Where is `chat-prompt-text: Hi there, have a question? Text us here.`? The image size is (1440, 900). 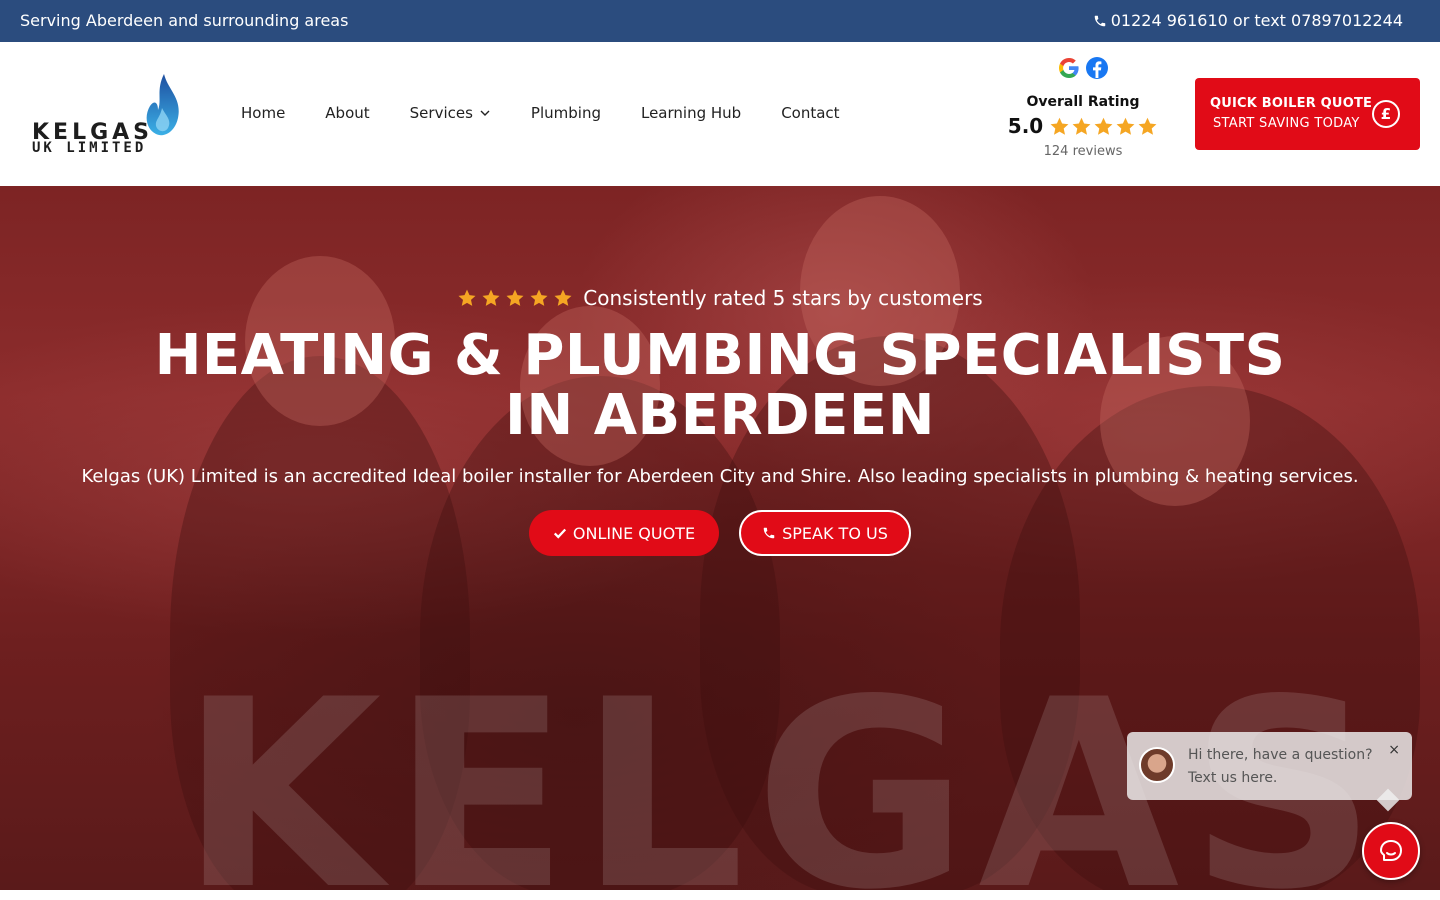 chat-prompt-text: Hi there, have a question? Text us here. is located at coordinates (1283, 767).